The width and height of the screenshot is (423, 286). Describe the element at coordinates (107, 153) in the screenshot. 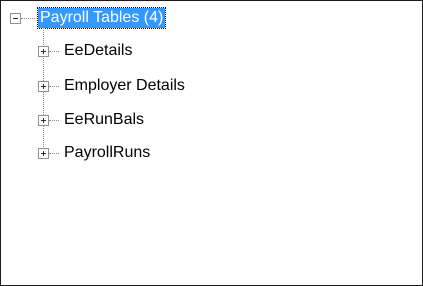

I see `tree-item-payrollruns: PayrollRuns` at that location.